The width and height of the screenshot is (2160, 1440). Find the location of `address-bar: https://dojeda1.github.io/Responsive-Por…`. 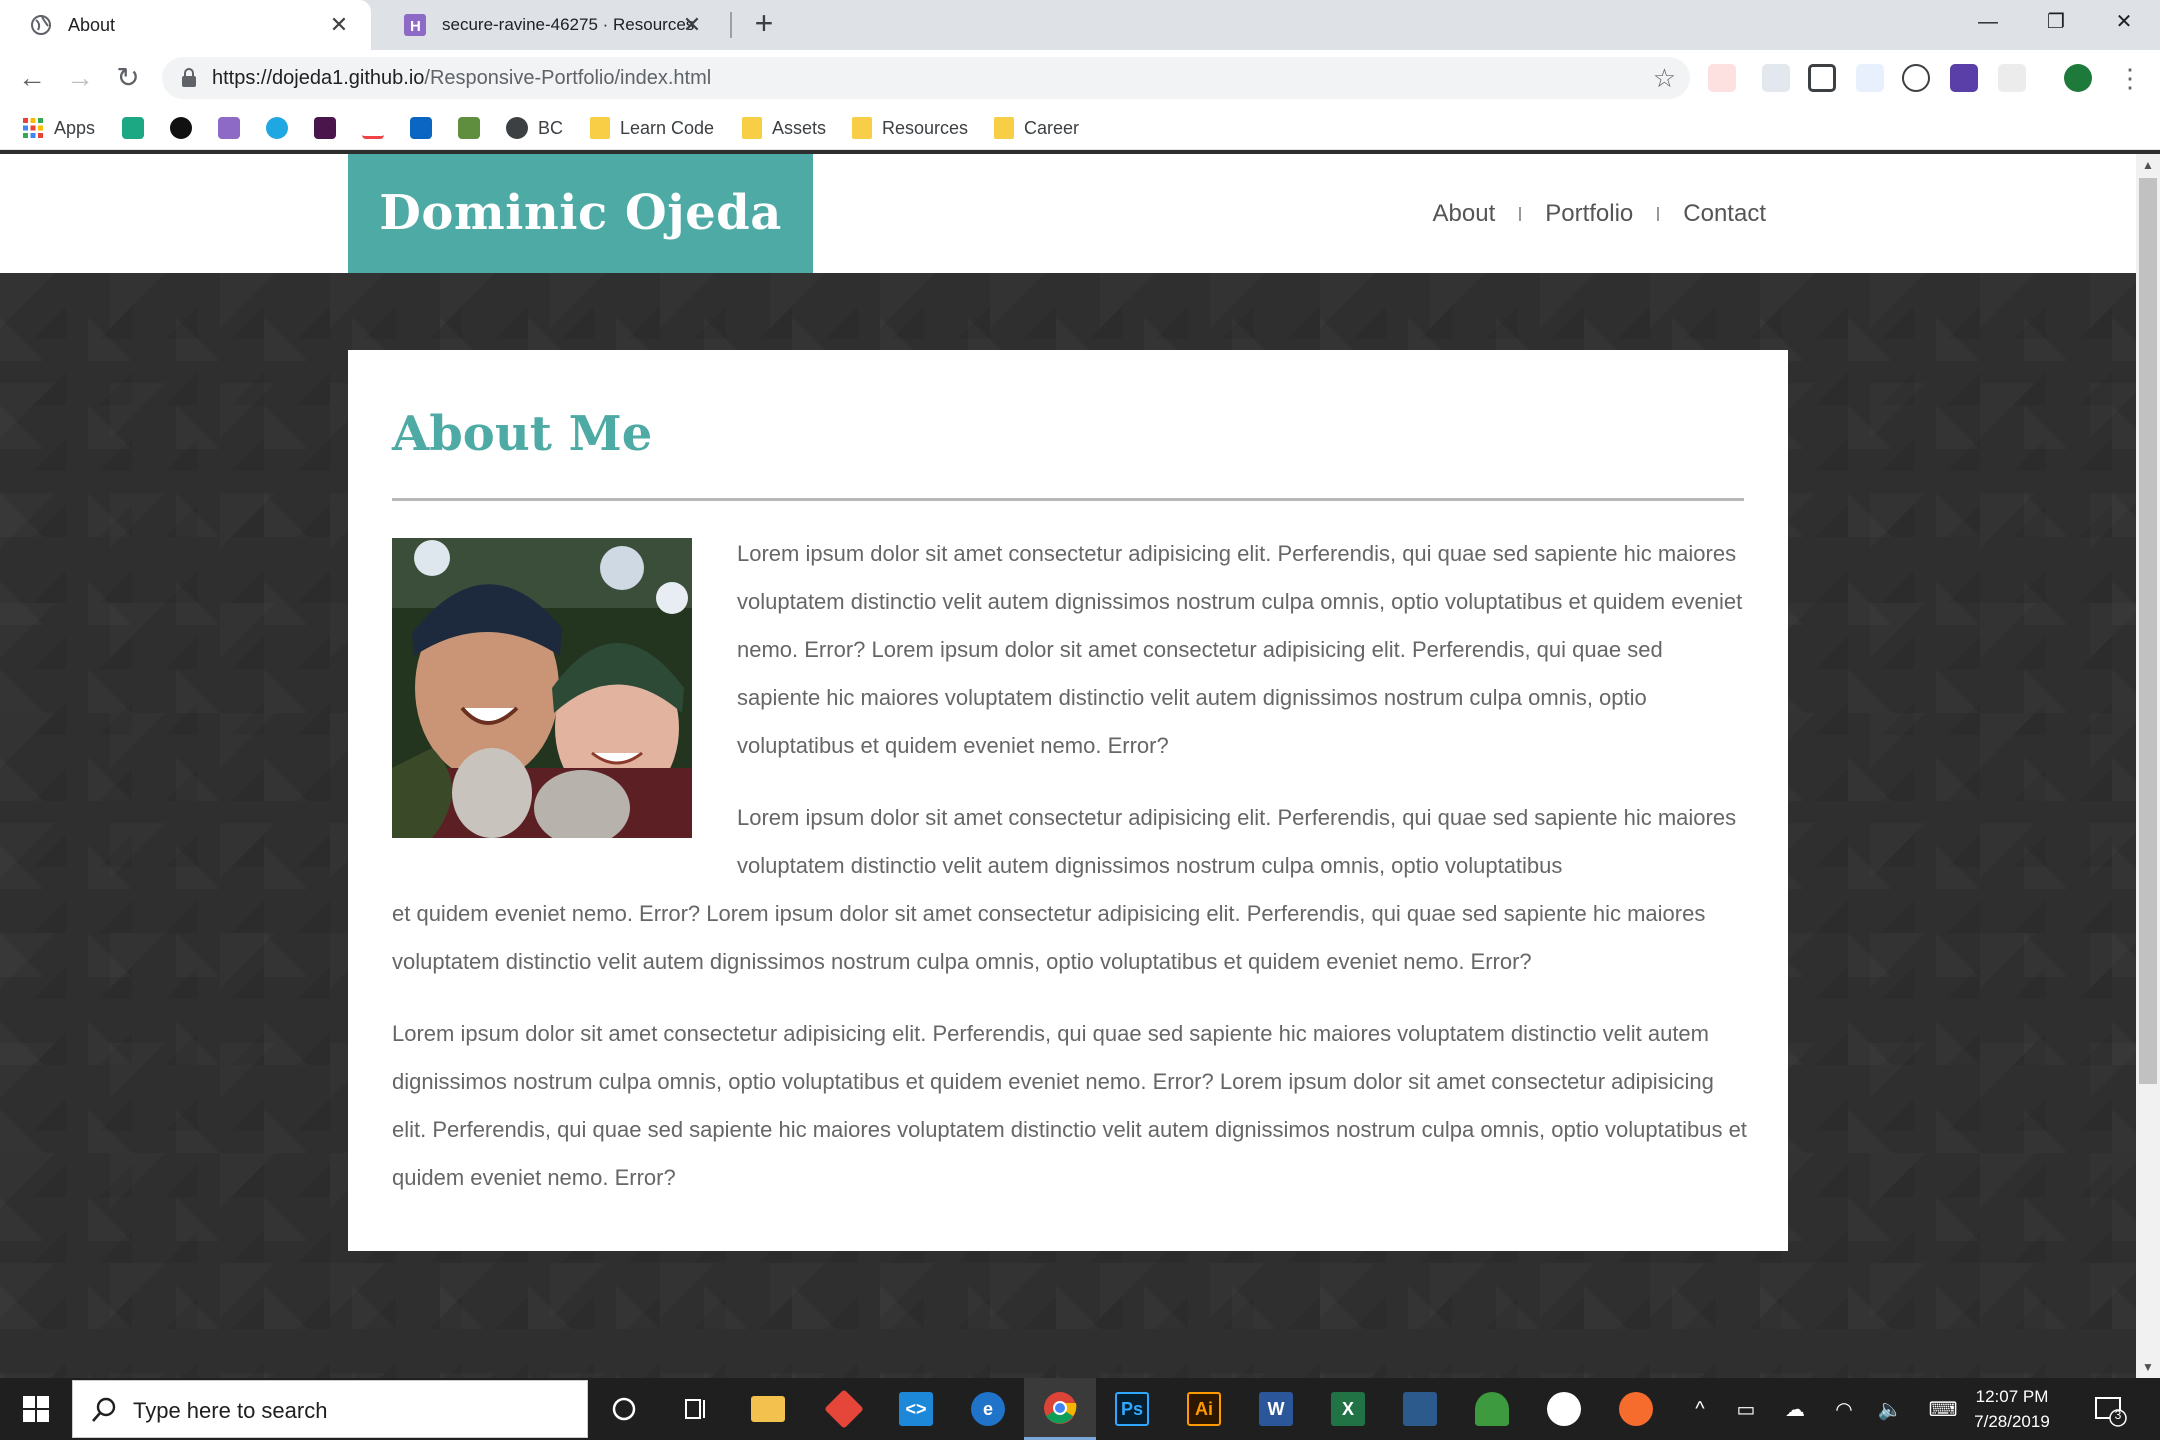

address-bar: https://dojeda1.github.io/Responsive-Por… is located at coordinates (926, 78).